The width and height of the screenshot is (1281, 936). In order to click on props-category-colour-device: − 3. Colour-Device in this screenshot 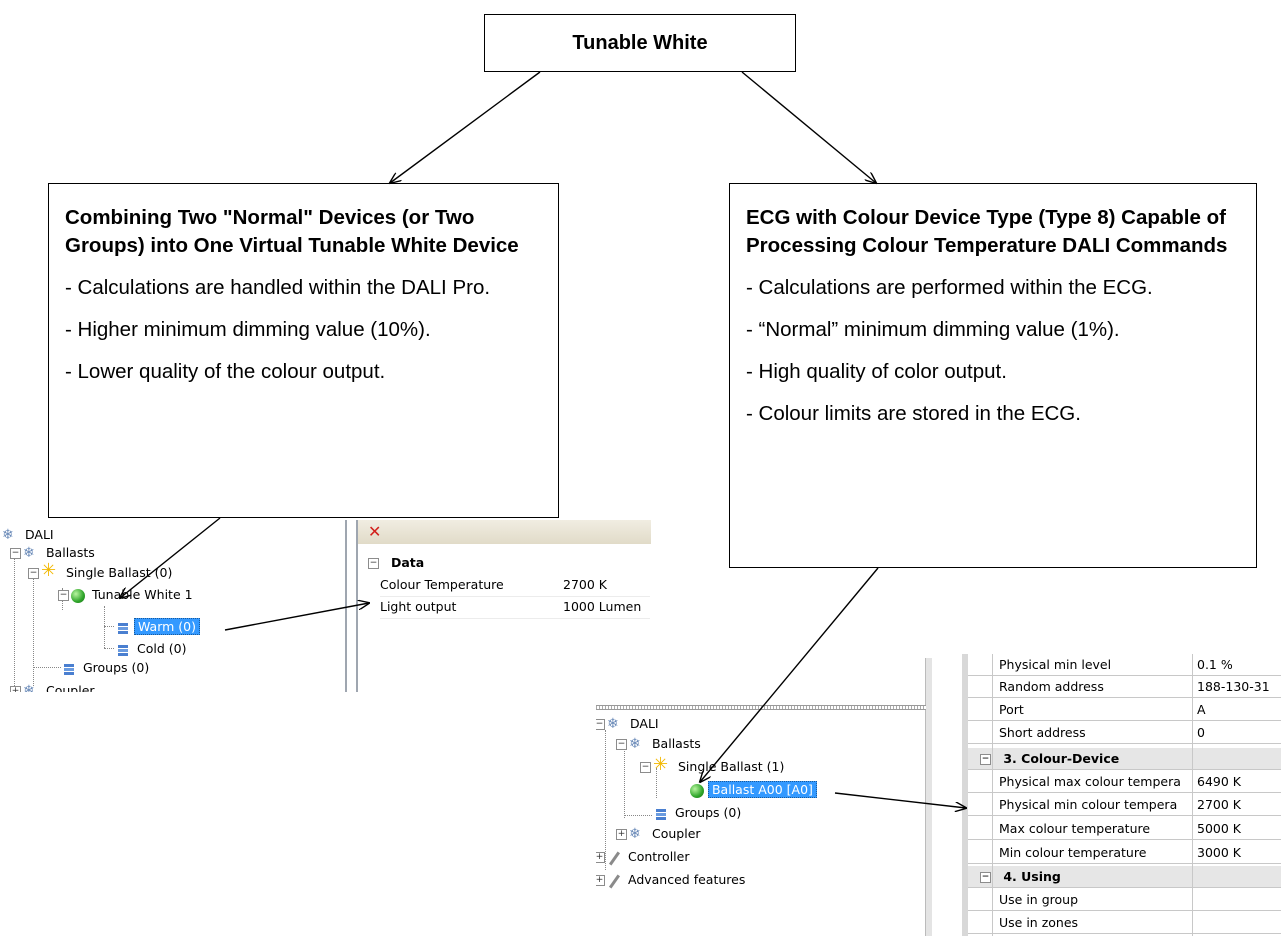, I will do `click(1124, 759)`.